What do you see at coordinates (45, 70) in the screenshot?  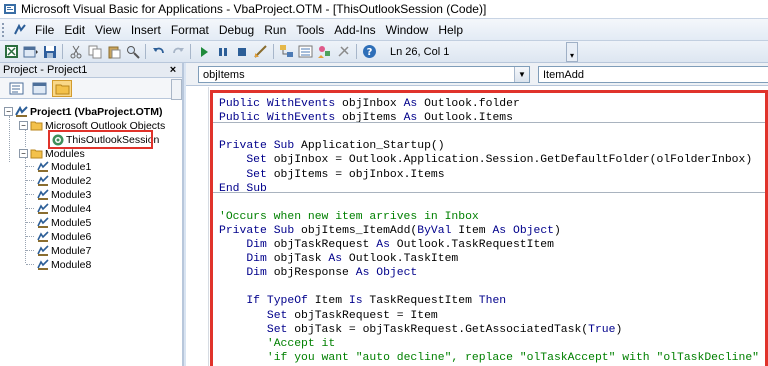 I see `project-explorer-title: Project - Project1` at bounding box center [45, 70].